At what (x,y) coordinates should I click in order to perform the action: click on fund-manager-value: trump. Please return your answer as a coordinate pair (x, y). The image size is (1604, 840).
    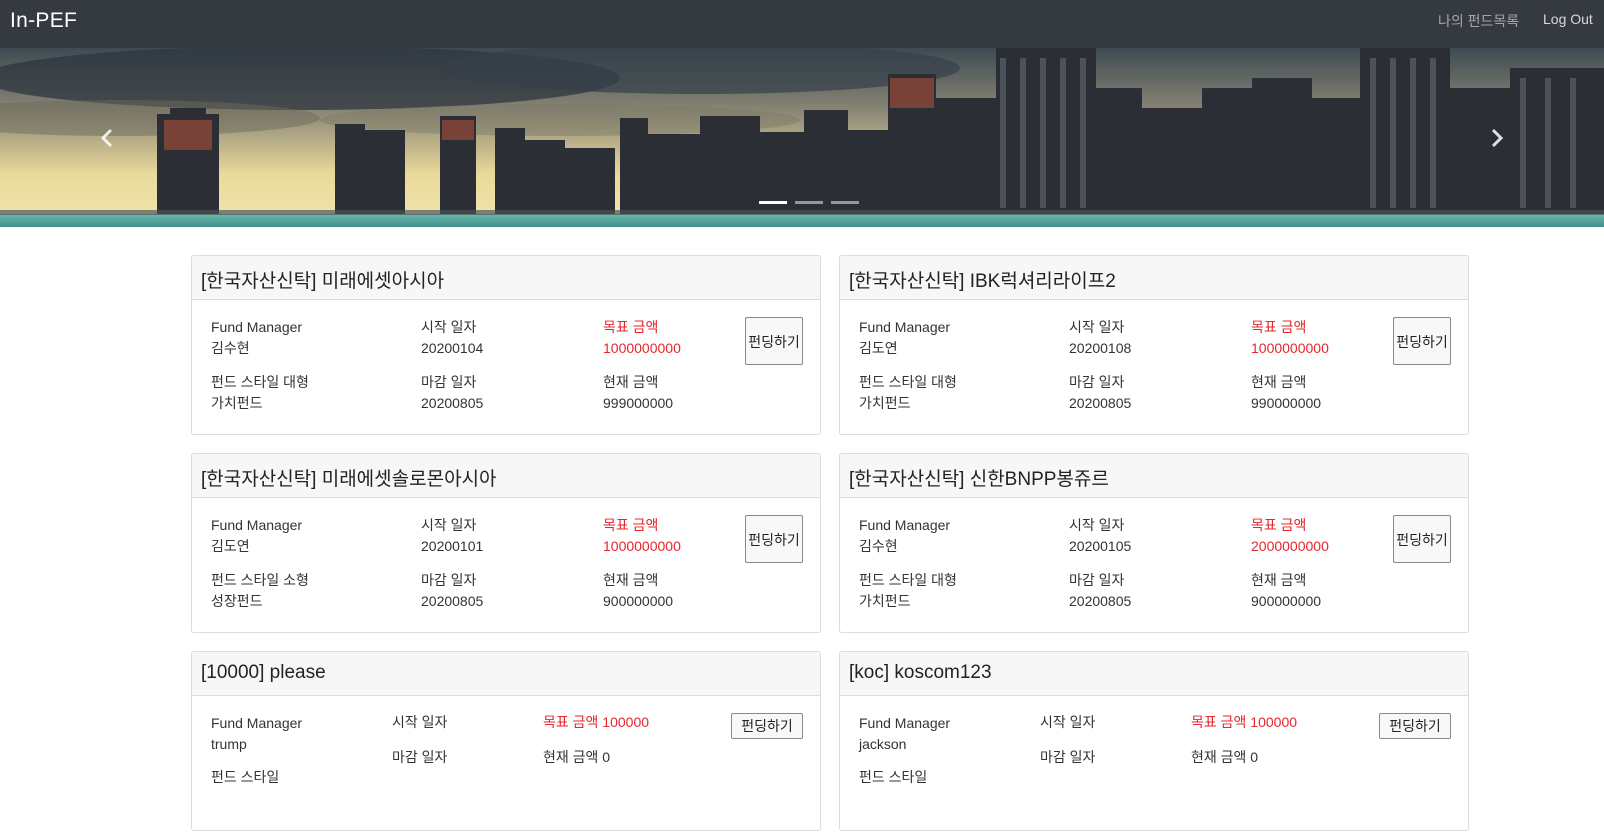
    Looking at the image, I should click on (229, 744).